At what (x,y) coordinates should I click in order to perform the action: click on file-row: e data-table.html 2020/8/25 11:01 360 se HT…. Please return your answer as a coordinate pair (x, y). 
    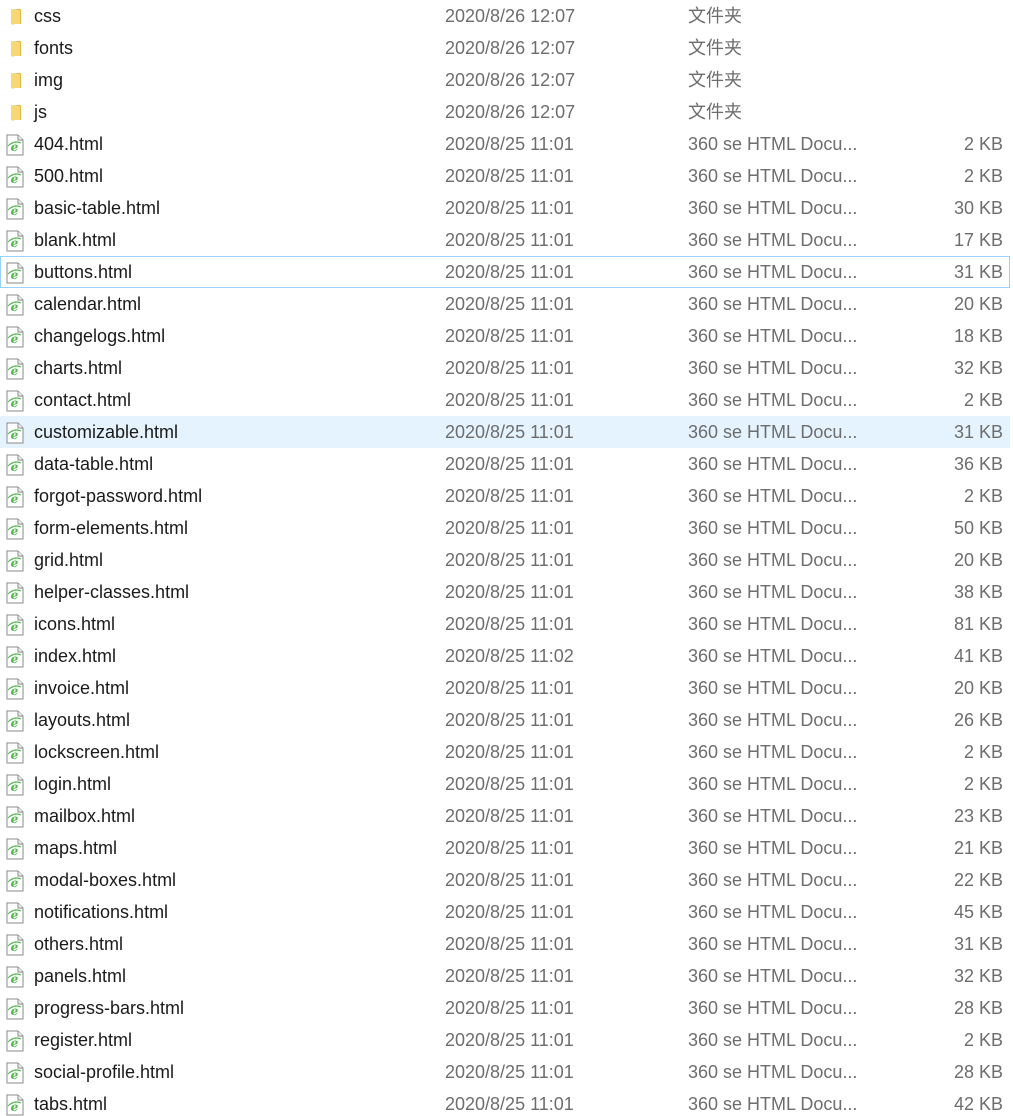
    Looking at the image, I should click on (505, 464).